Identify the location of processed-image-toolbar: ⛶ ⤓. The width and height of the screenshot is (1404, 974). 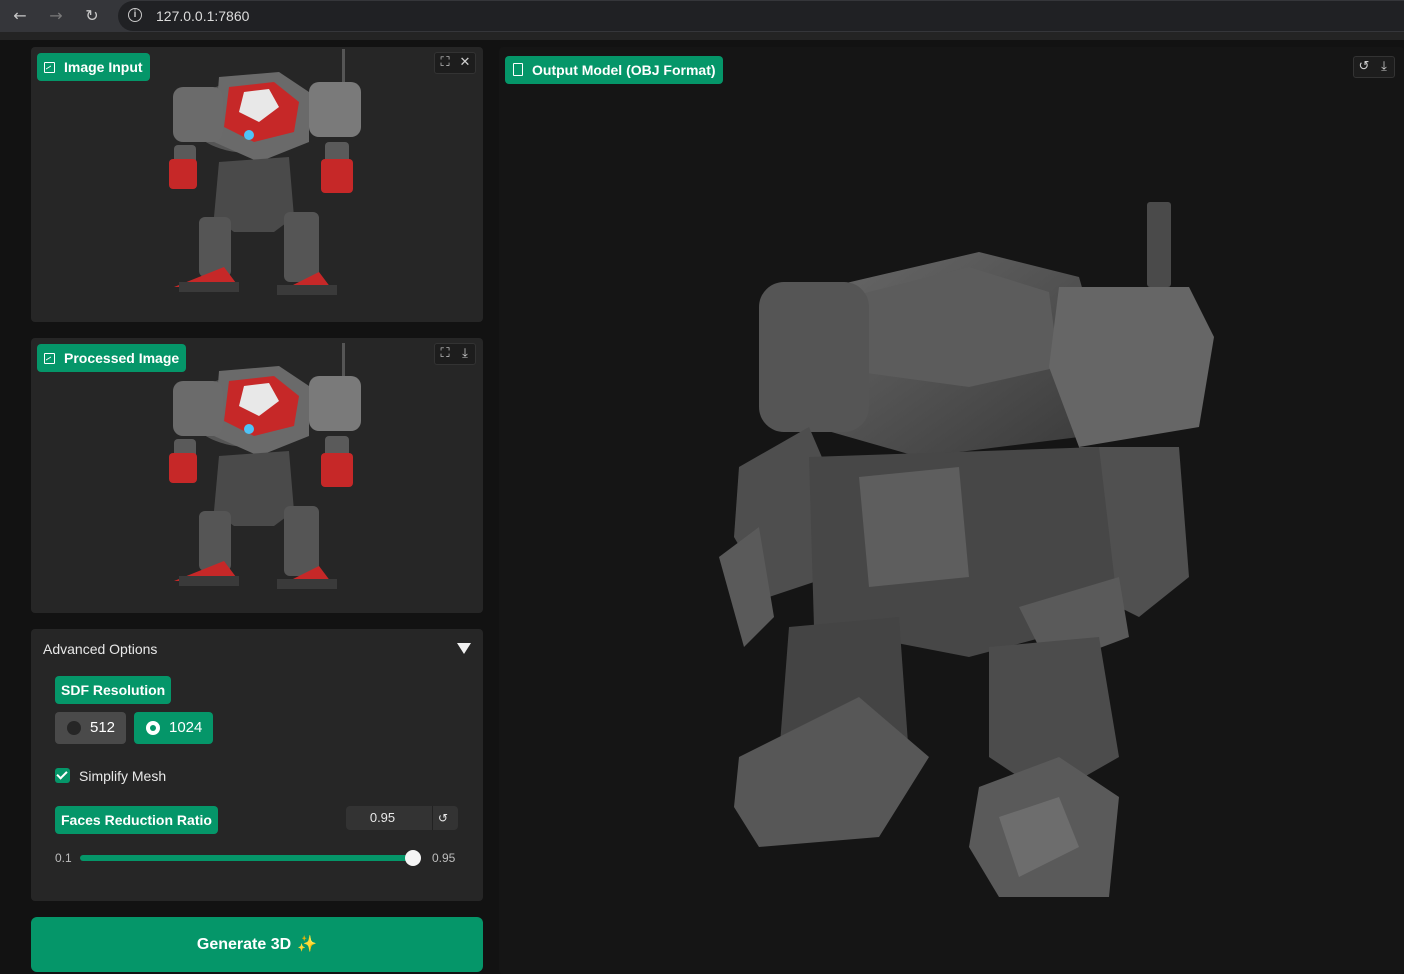
(455, 354).